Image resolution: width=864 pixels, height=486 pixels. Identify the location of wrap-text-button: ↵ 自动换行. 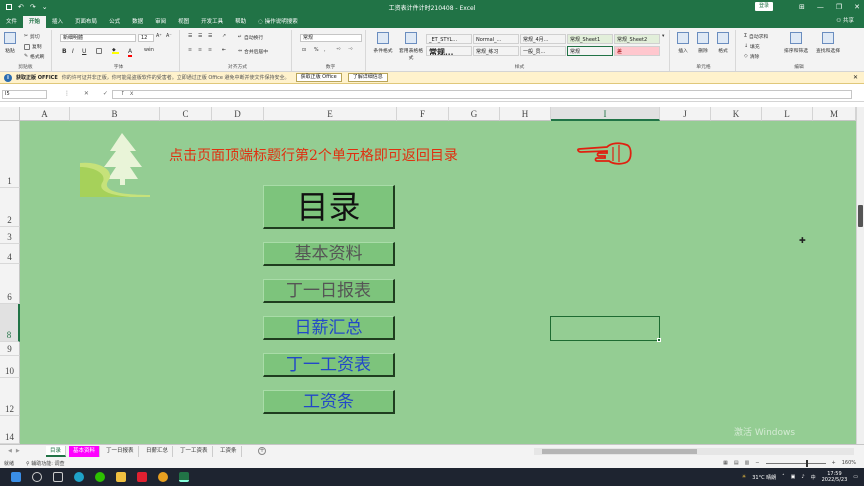
(250, 37).